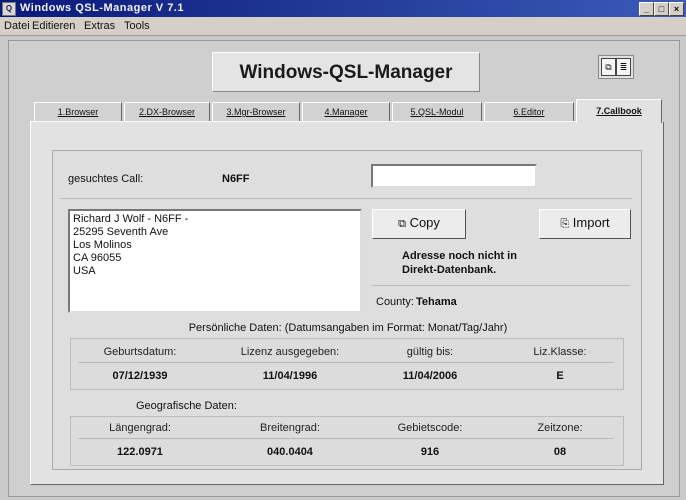 This screenshot has height=500, width=686. I want to click on birthdate-value: 07/12/1939, so click(140, 376).